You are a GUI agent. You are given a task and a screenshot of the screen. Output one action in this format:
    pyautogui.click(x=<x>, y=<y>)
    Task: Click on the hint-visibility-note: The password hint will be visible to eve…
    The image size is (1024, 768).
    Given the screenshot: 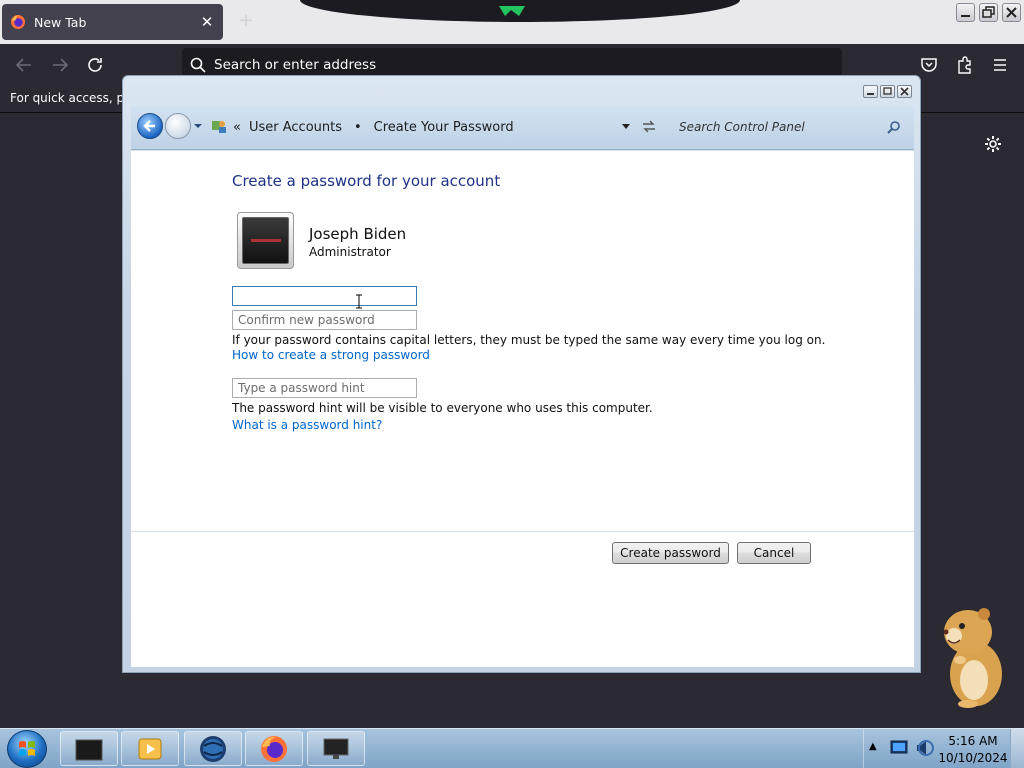 What is the action you would take?
    pyautogui.click(x=442, y=408)
    